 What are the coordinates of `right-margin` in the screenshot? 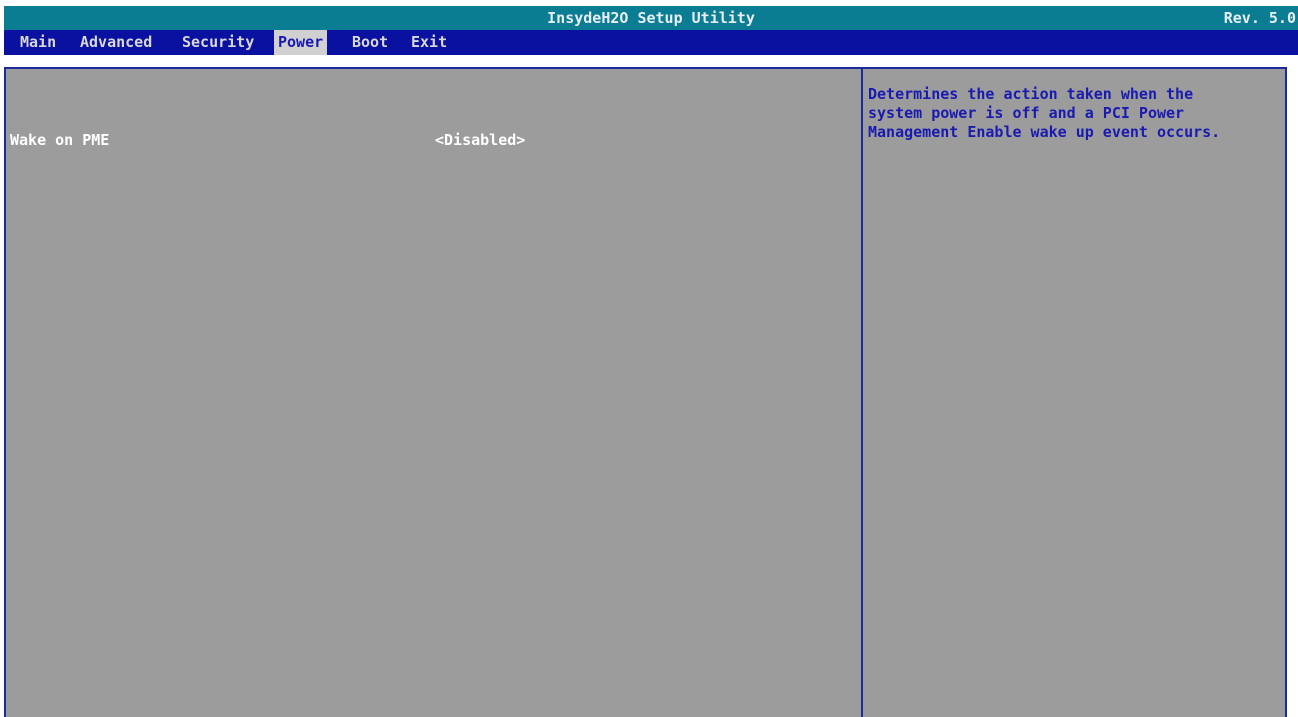 It's located at (1292, 392).